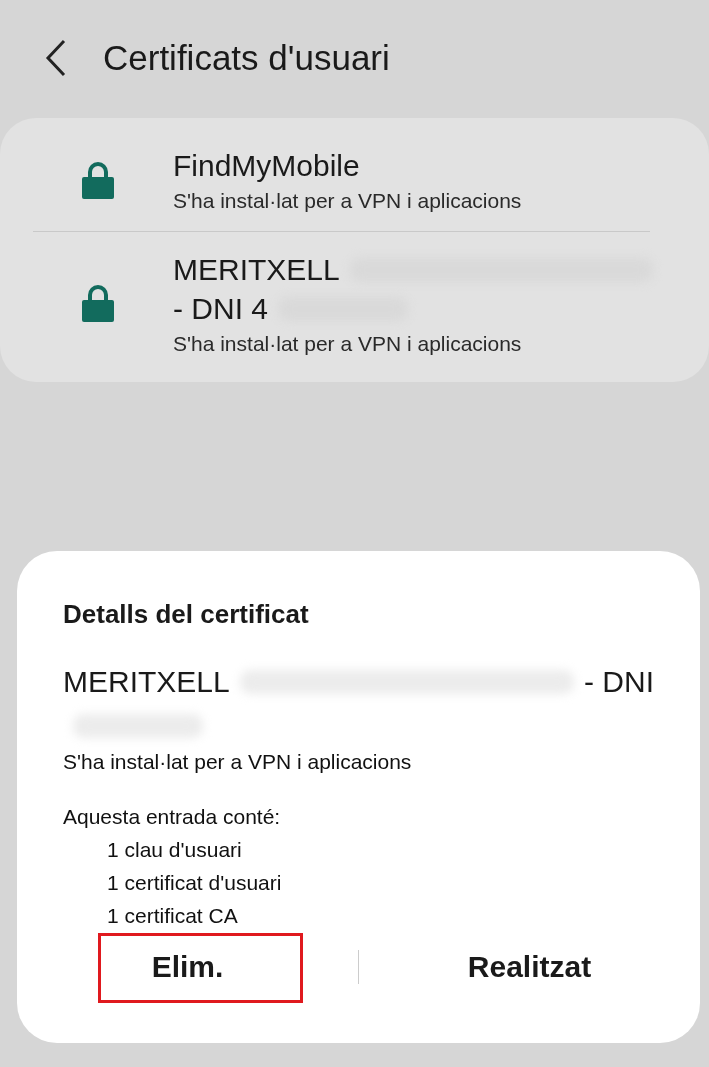  Describe the element at coordinates (186, 614) in the screenshot. I see `dialog-title: Detalls del certificat` at that location.